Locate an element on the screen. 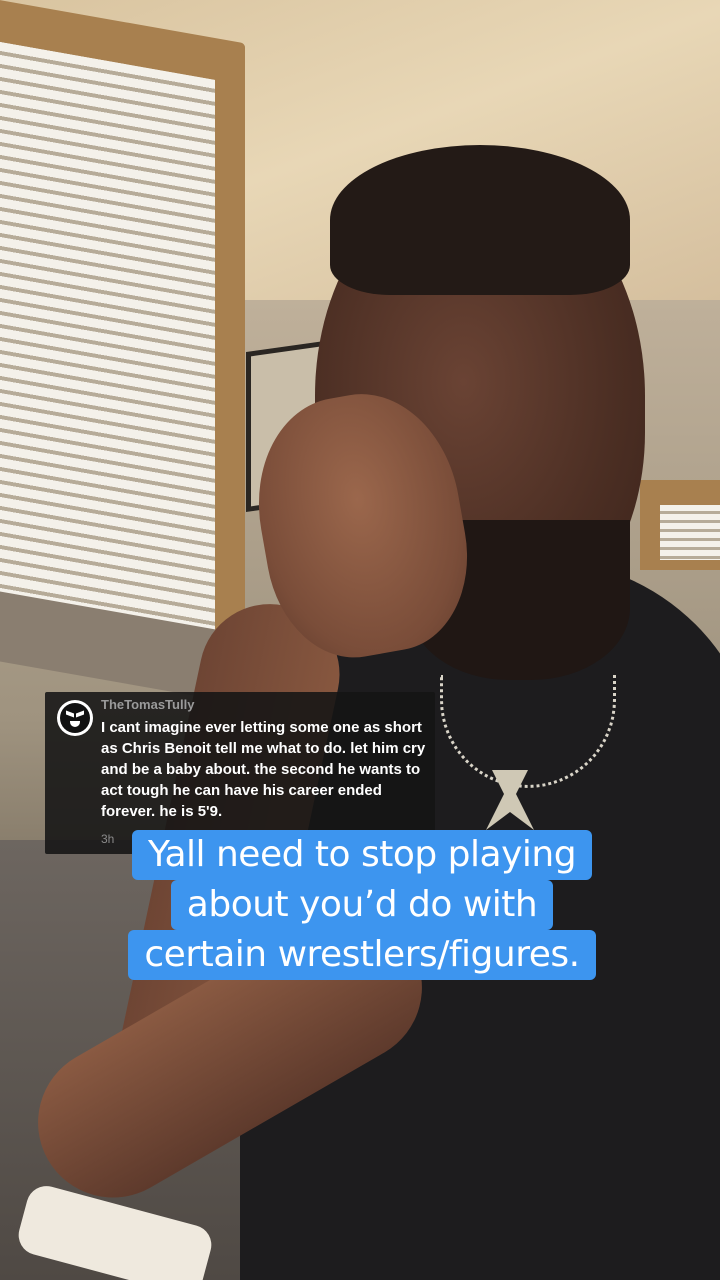 Image resolution: width=720 pixels, height=1280 pixels. person-hair is located at coordinates (480, 220).